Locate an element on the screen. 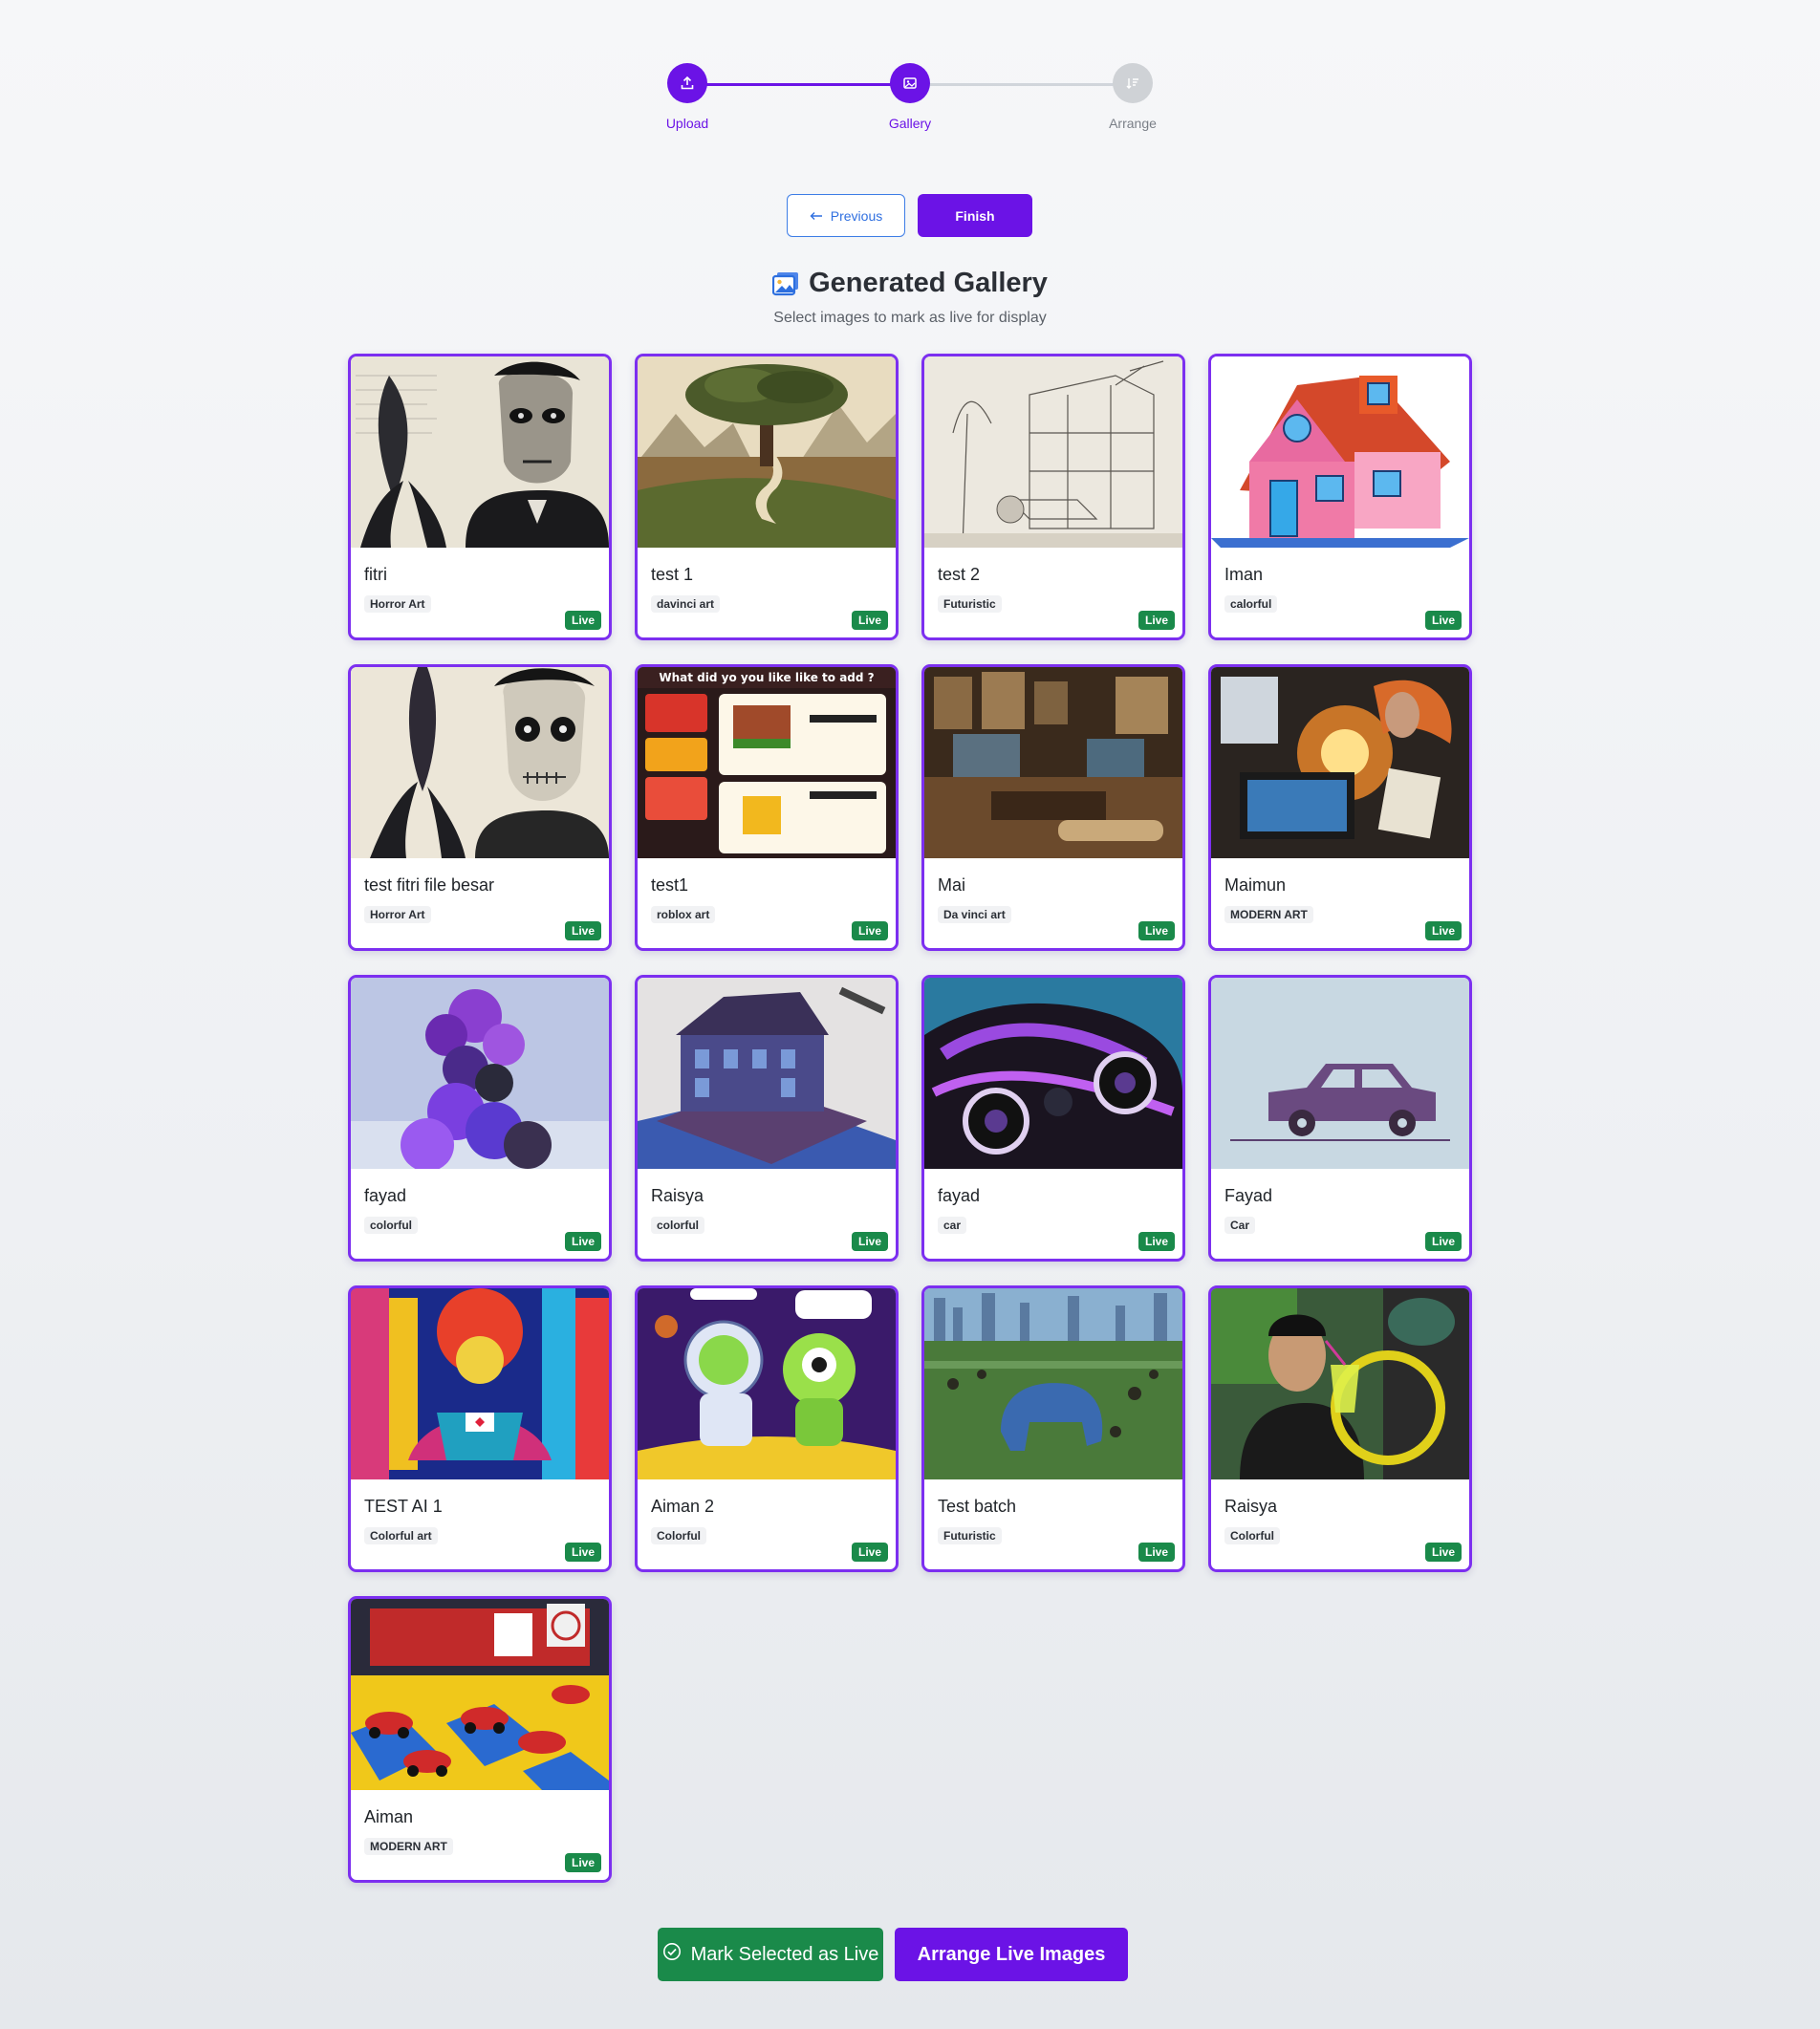  gallery-card: TEST AI 1 Colorful art Live is located at coordinates (480, 1428).